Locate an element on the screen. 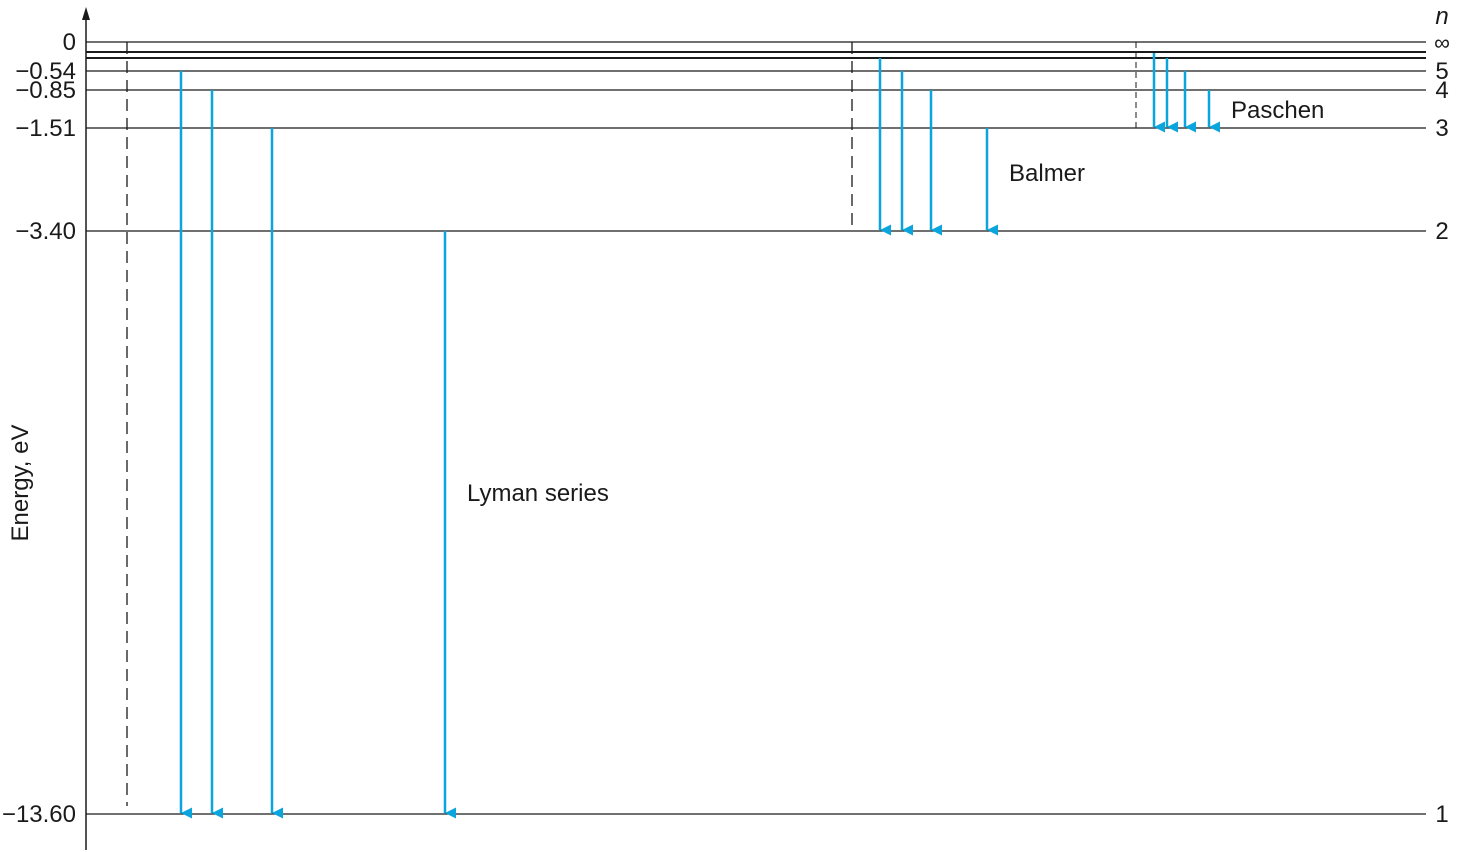 Image resolution: width=1460 pixels, height=852 pixels. n-column-header: n is located at coordinates (1441, 16).